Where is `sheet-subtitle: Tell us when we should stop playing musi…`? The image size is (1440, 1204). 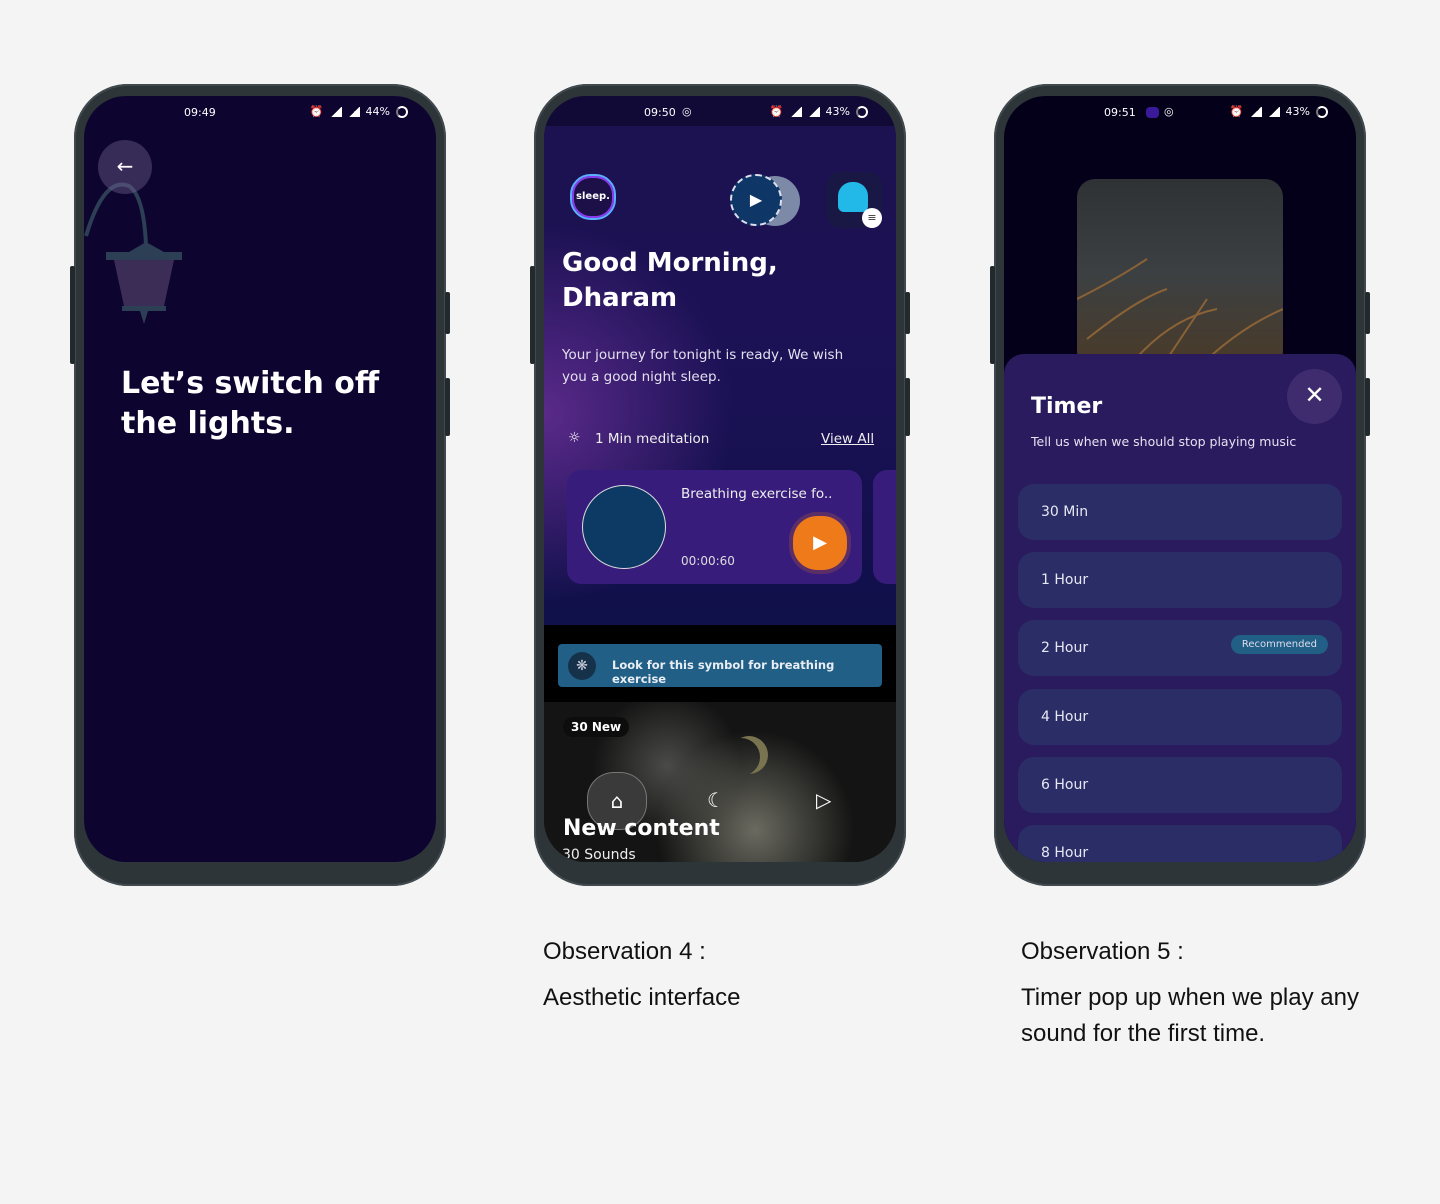 sheet-subtitle: Tell us when we should stop playing musi… is located at coordinates (1164, 441).